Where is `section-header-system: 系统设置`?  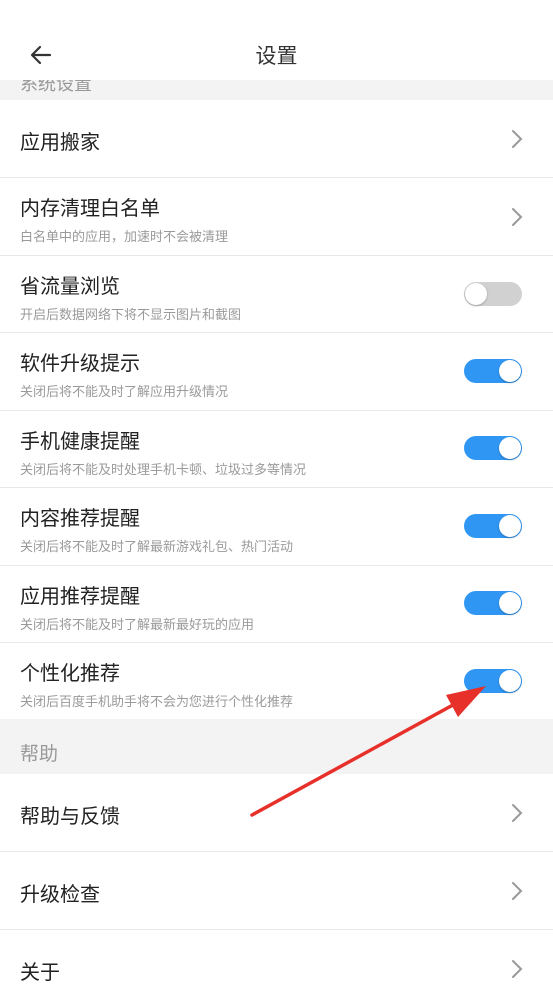
section-header-system: 系统设置 is located at coordinates (276, 90).